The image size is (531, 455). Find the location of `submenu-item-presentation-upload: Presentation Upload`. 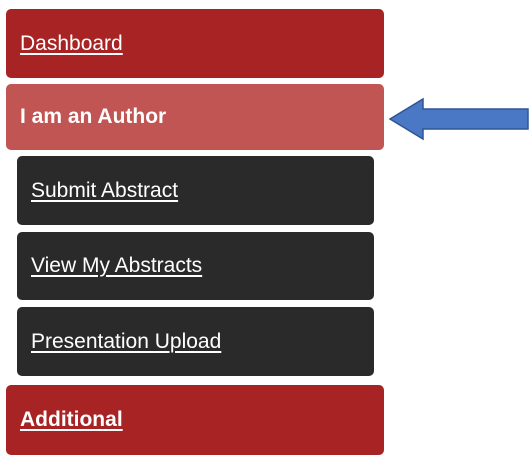

submenu-item-presentation-upload: Presentation Upload is located at coordinates (195, 341).